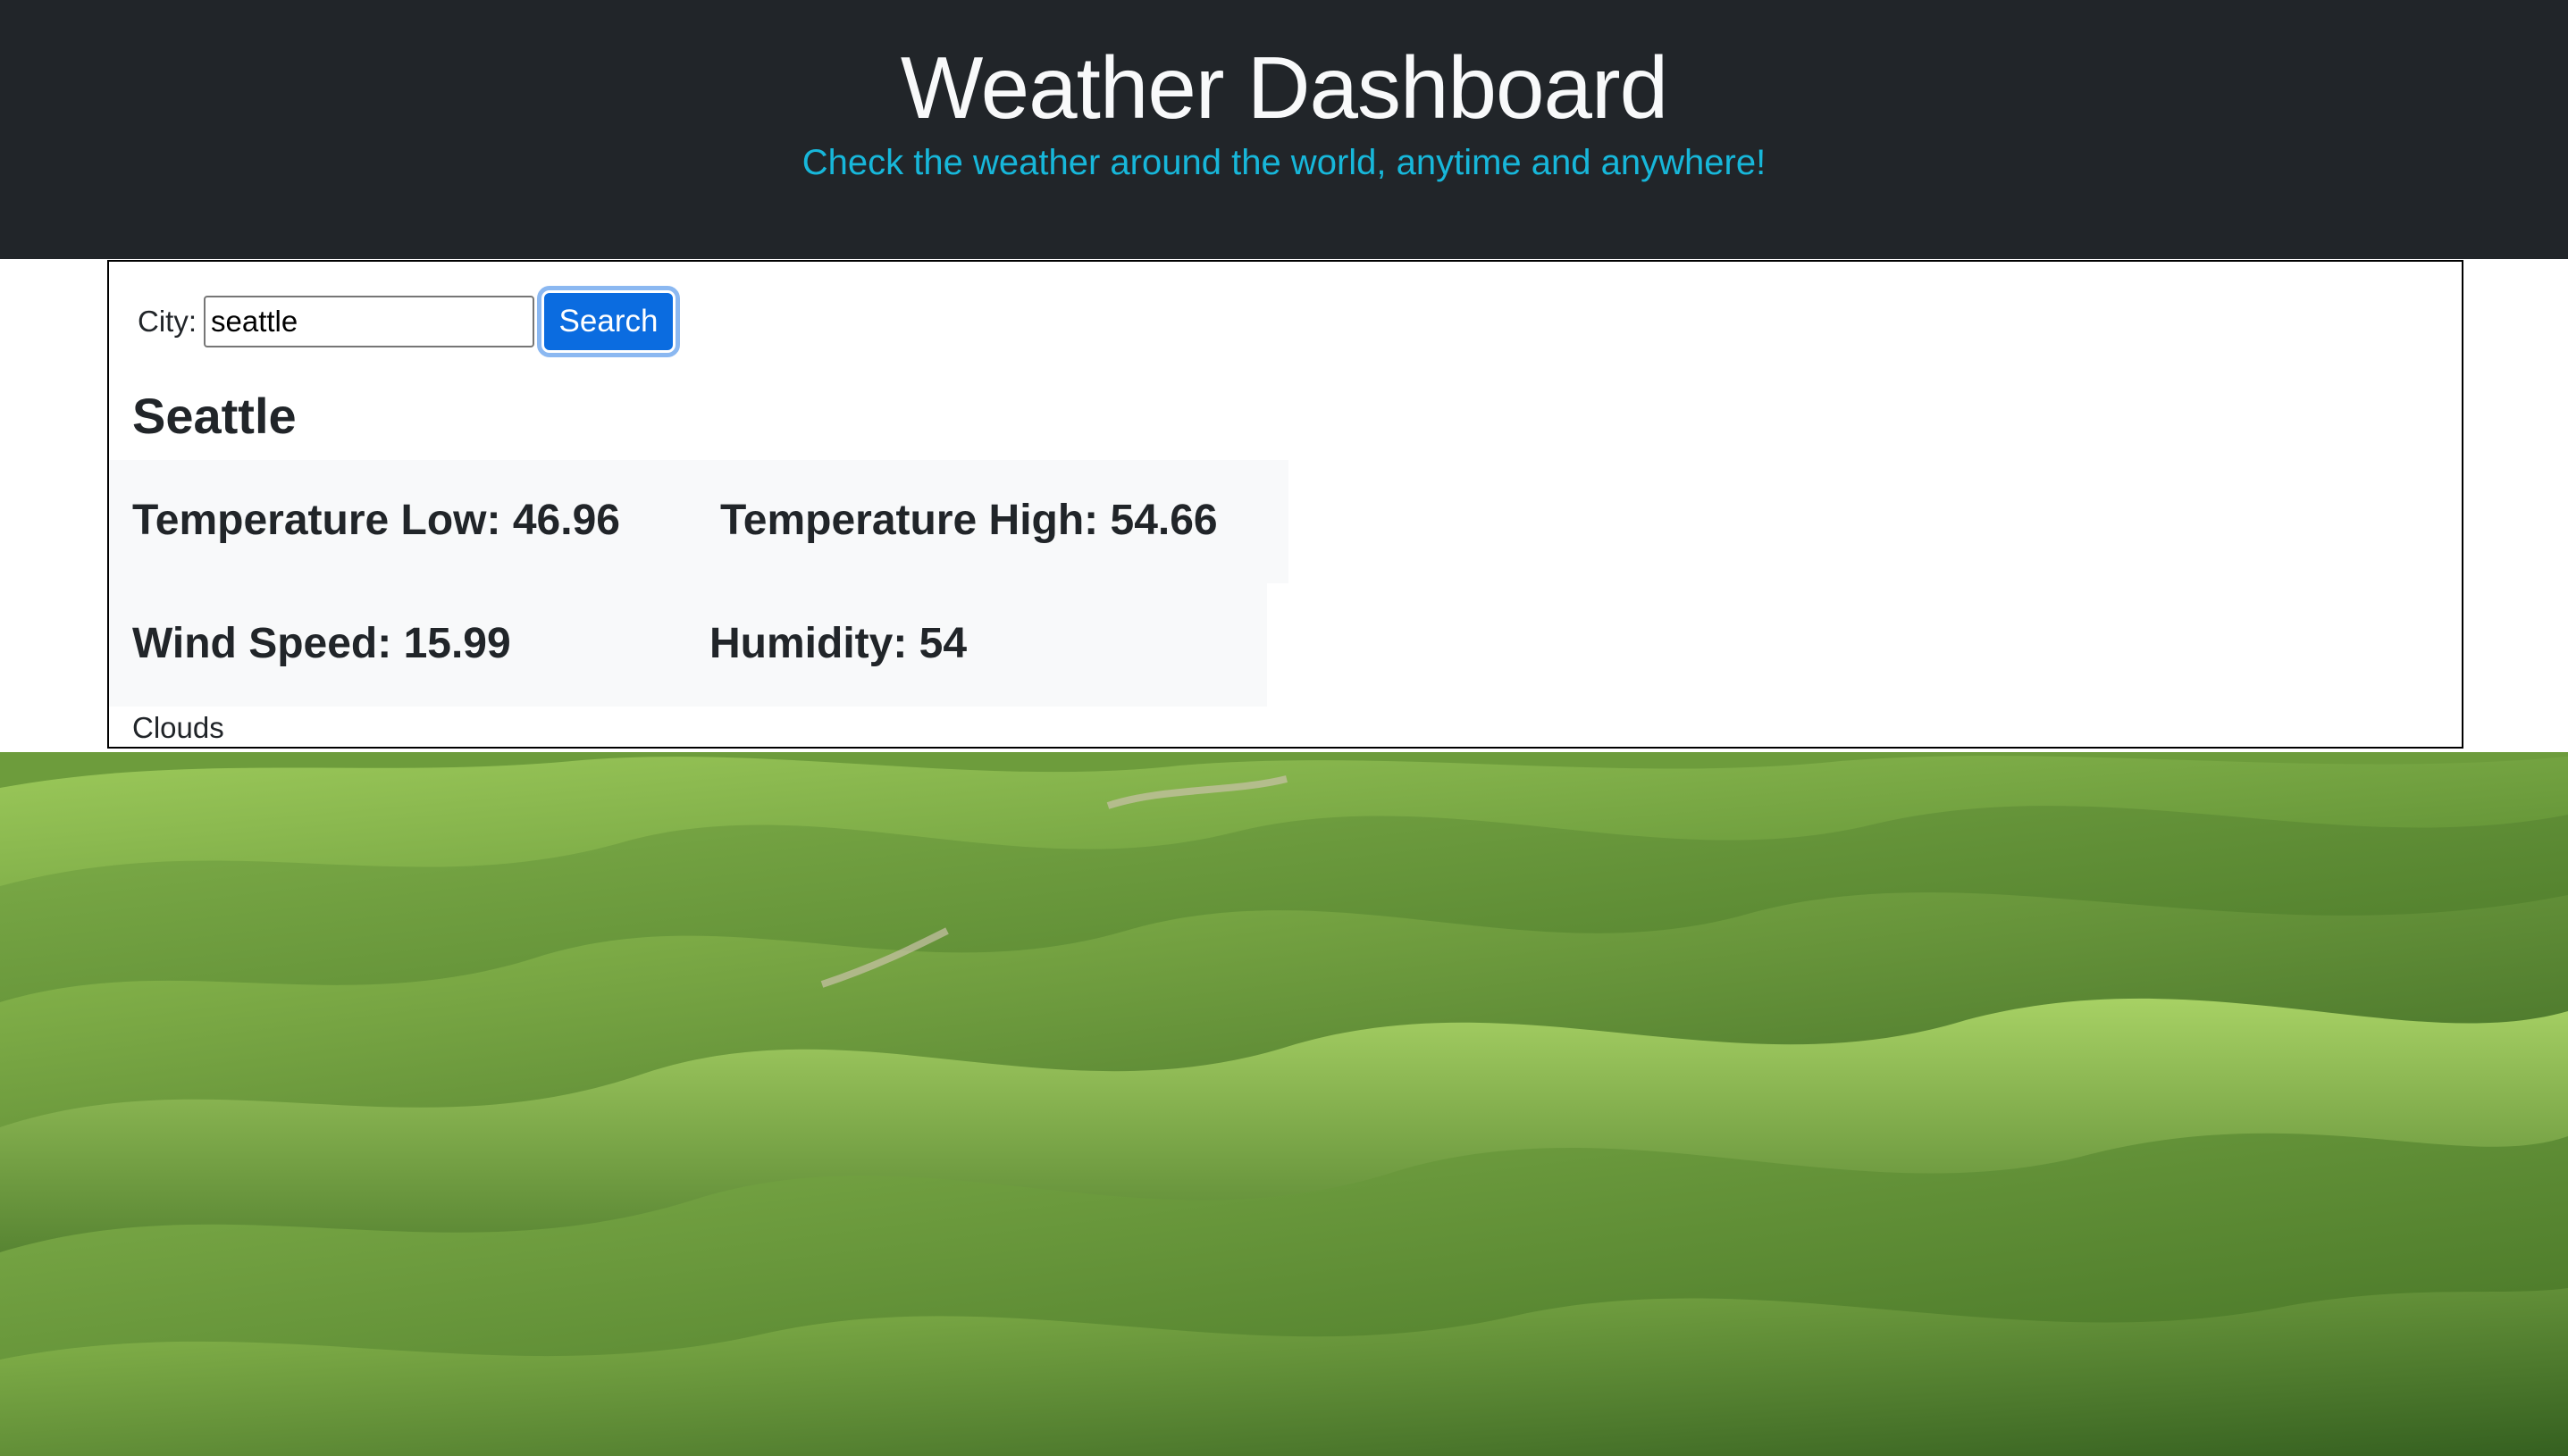  Describe the element at coordinates (1284, 87) in the screenshot. I see `page-title: Weather Dashboard` at that location.